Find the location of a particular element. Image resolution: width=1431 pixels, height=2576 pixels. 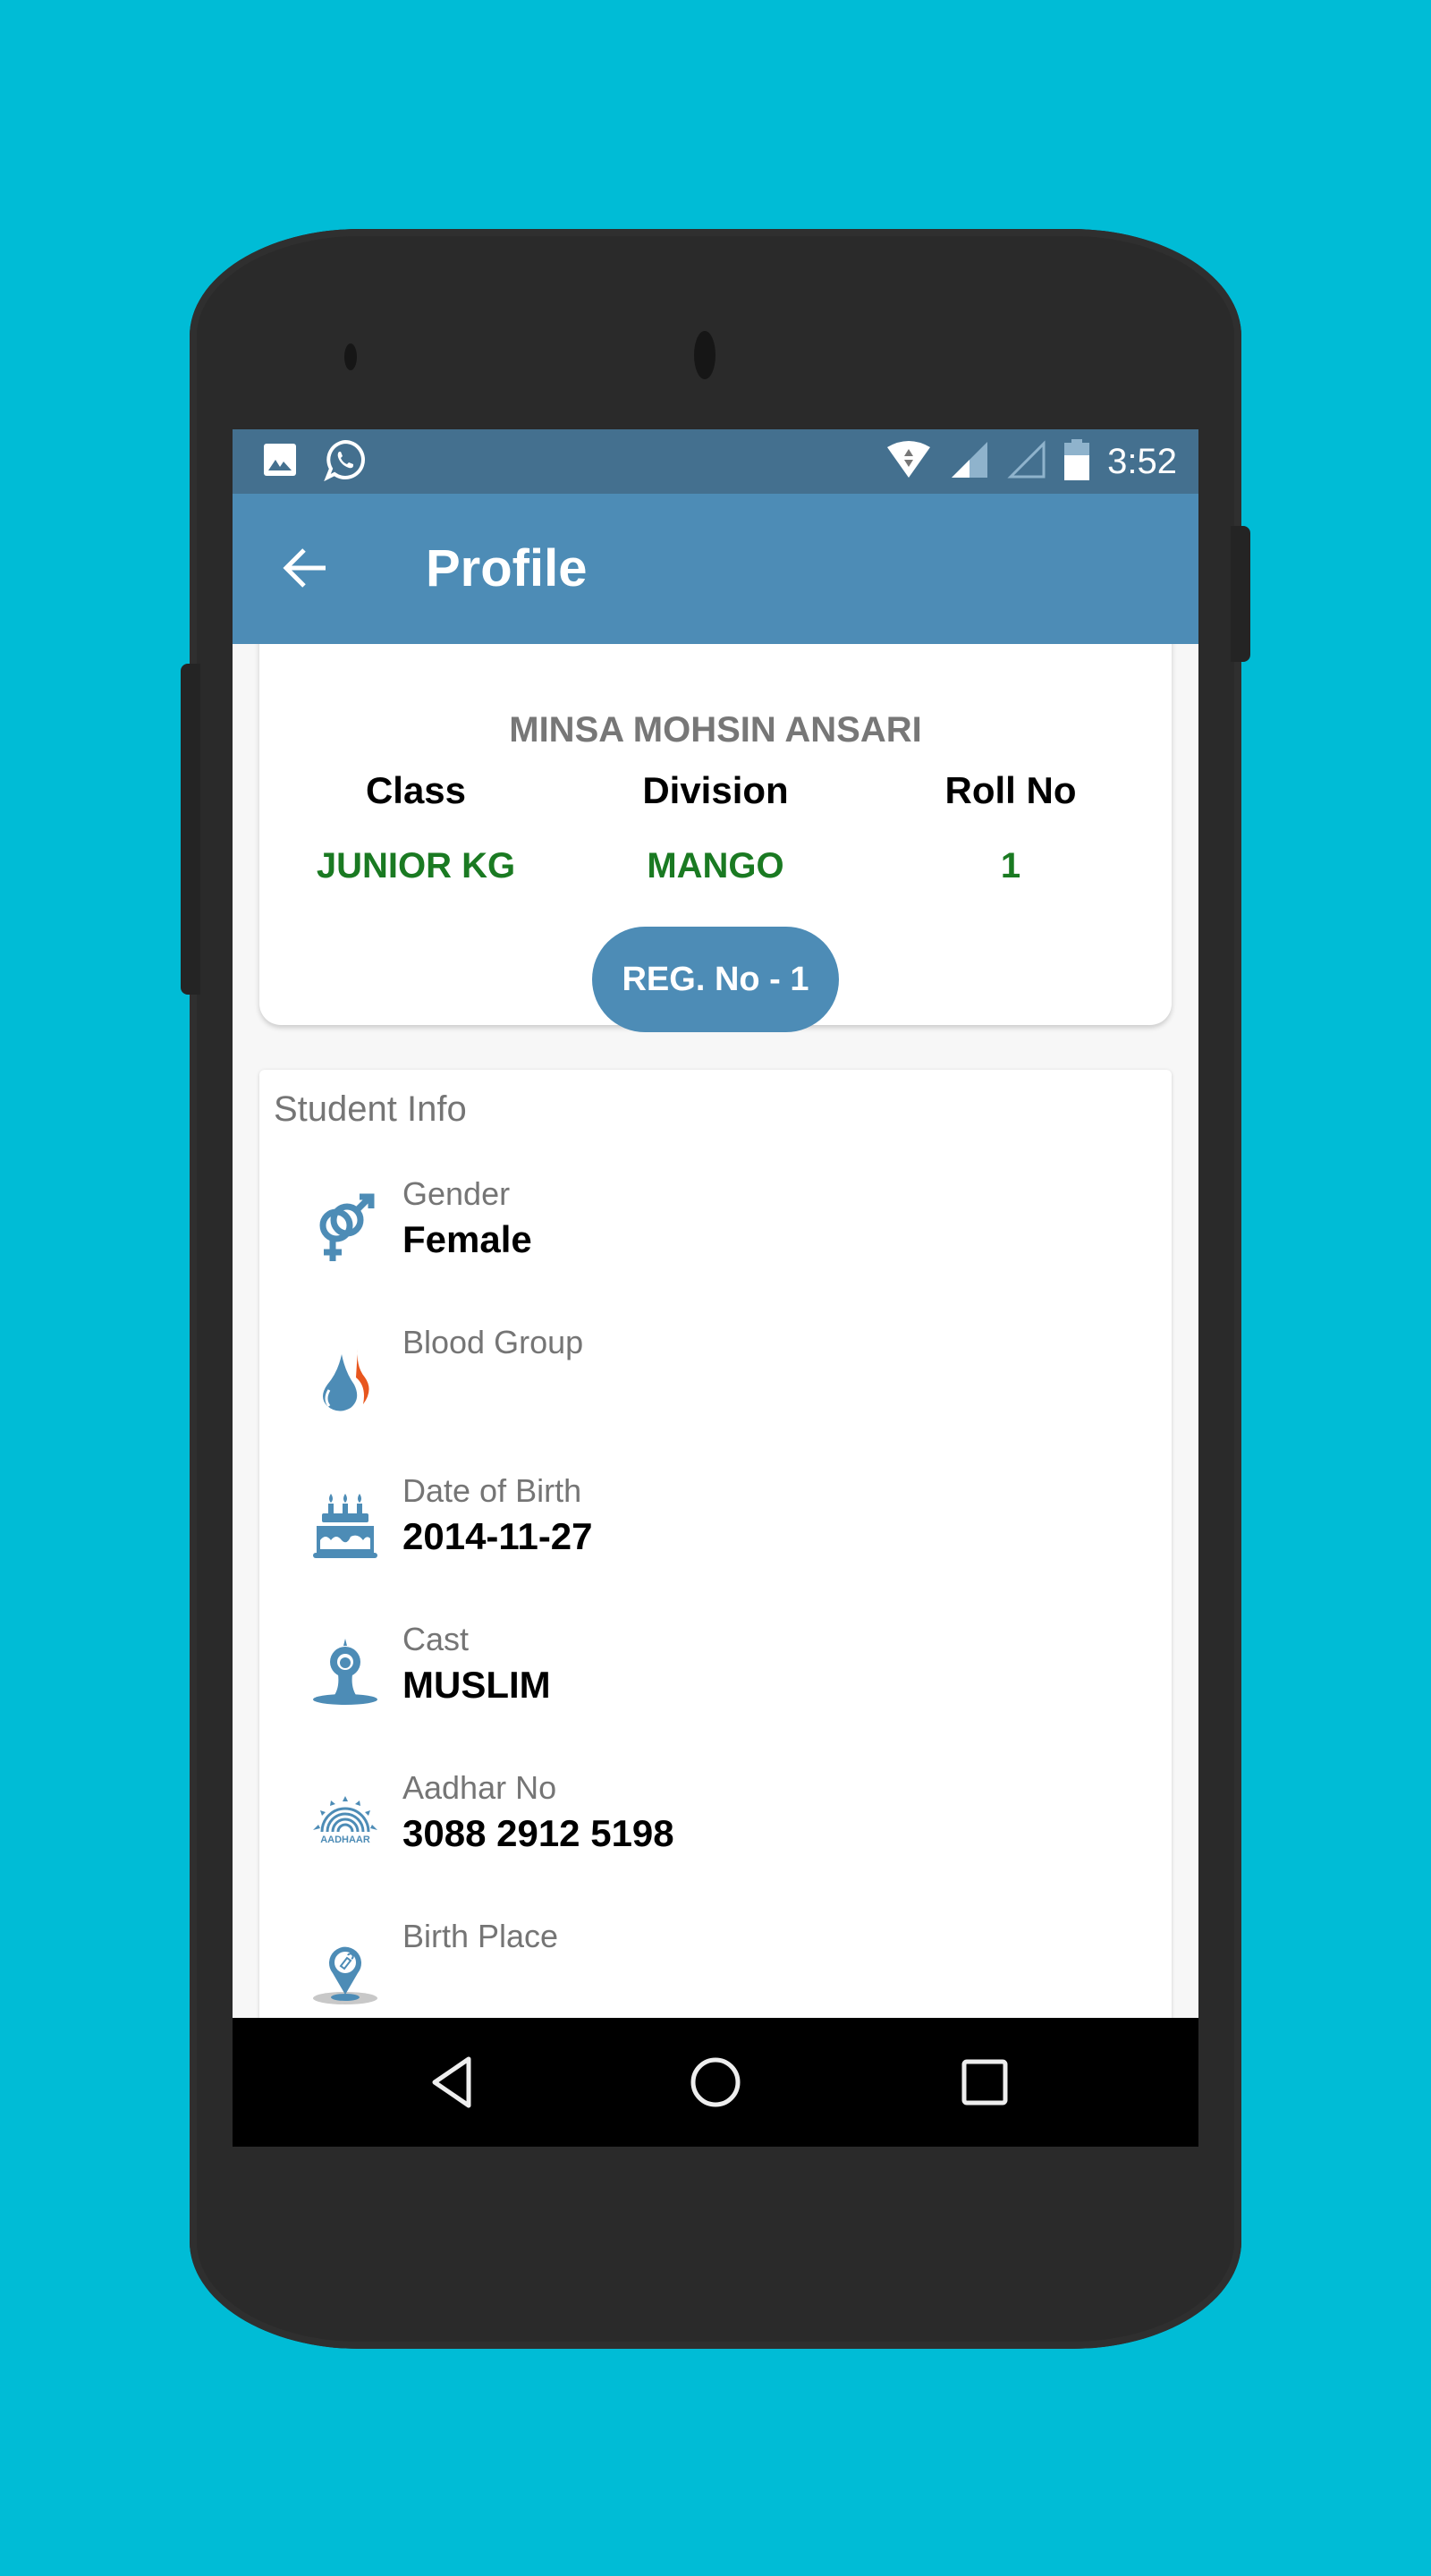

nav-home-button is located at coordinates (716, 2083).